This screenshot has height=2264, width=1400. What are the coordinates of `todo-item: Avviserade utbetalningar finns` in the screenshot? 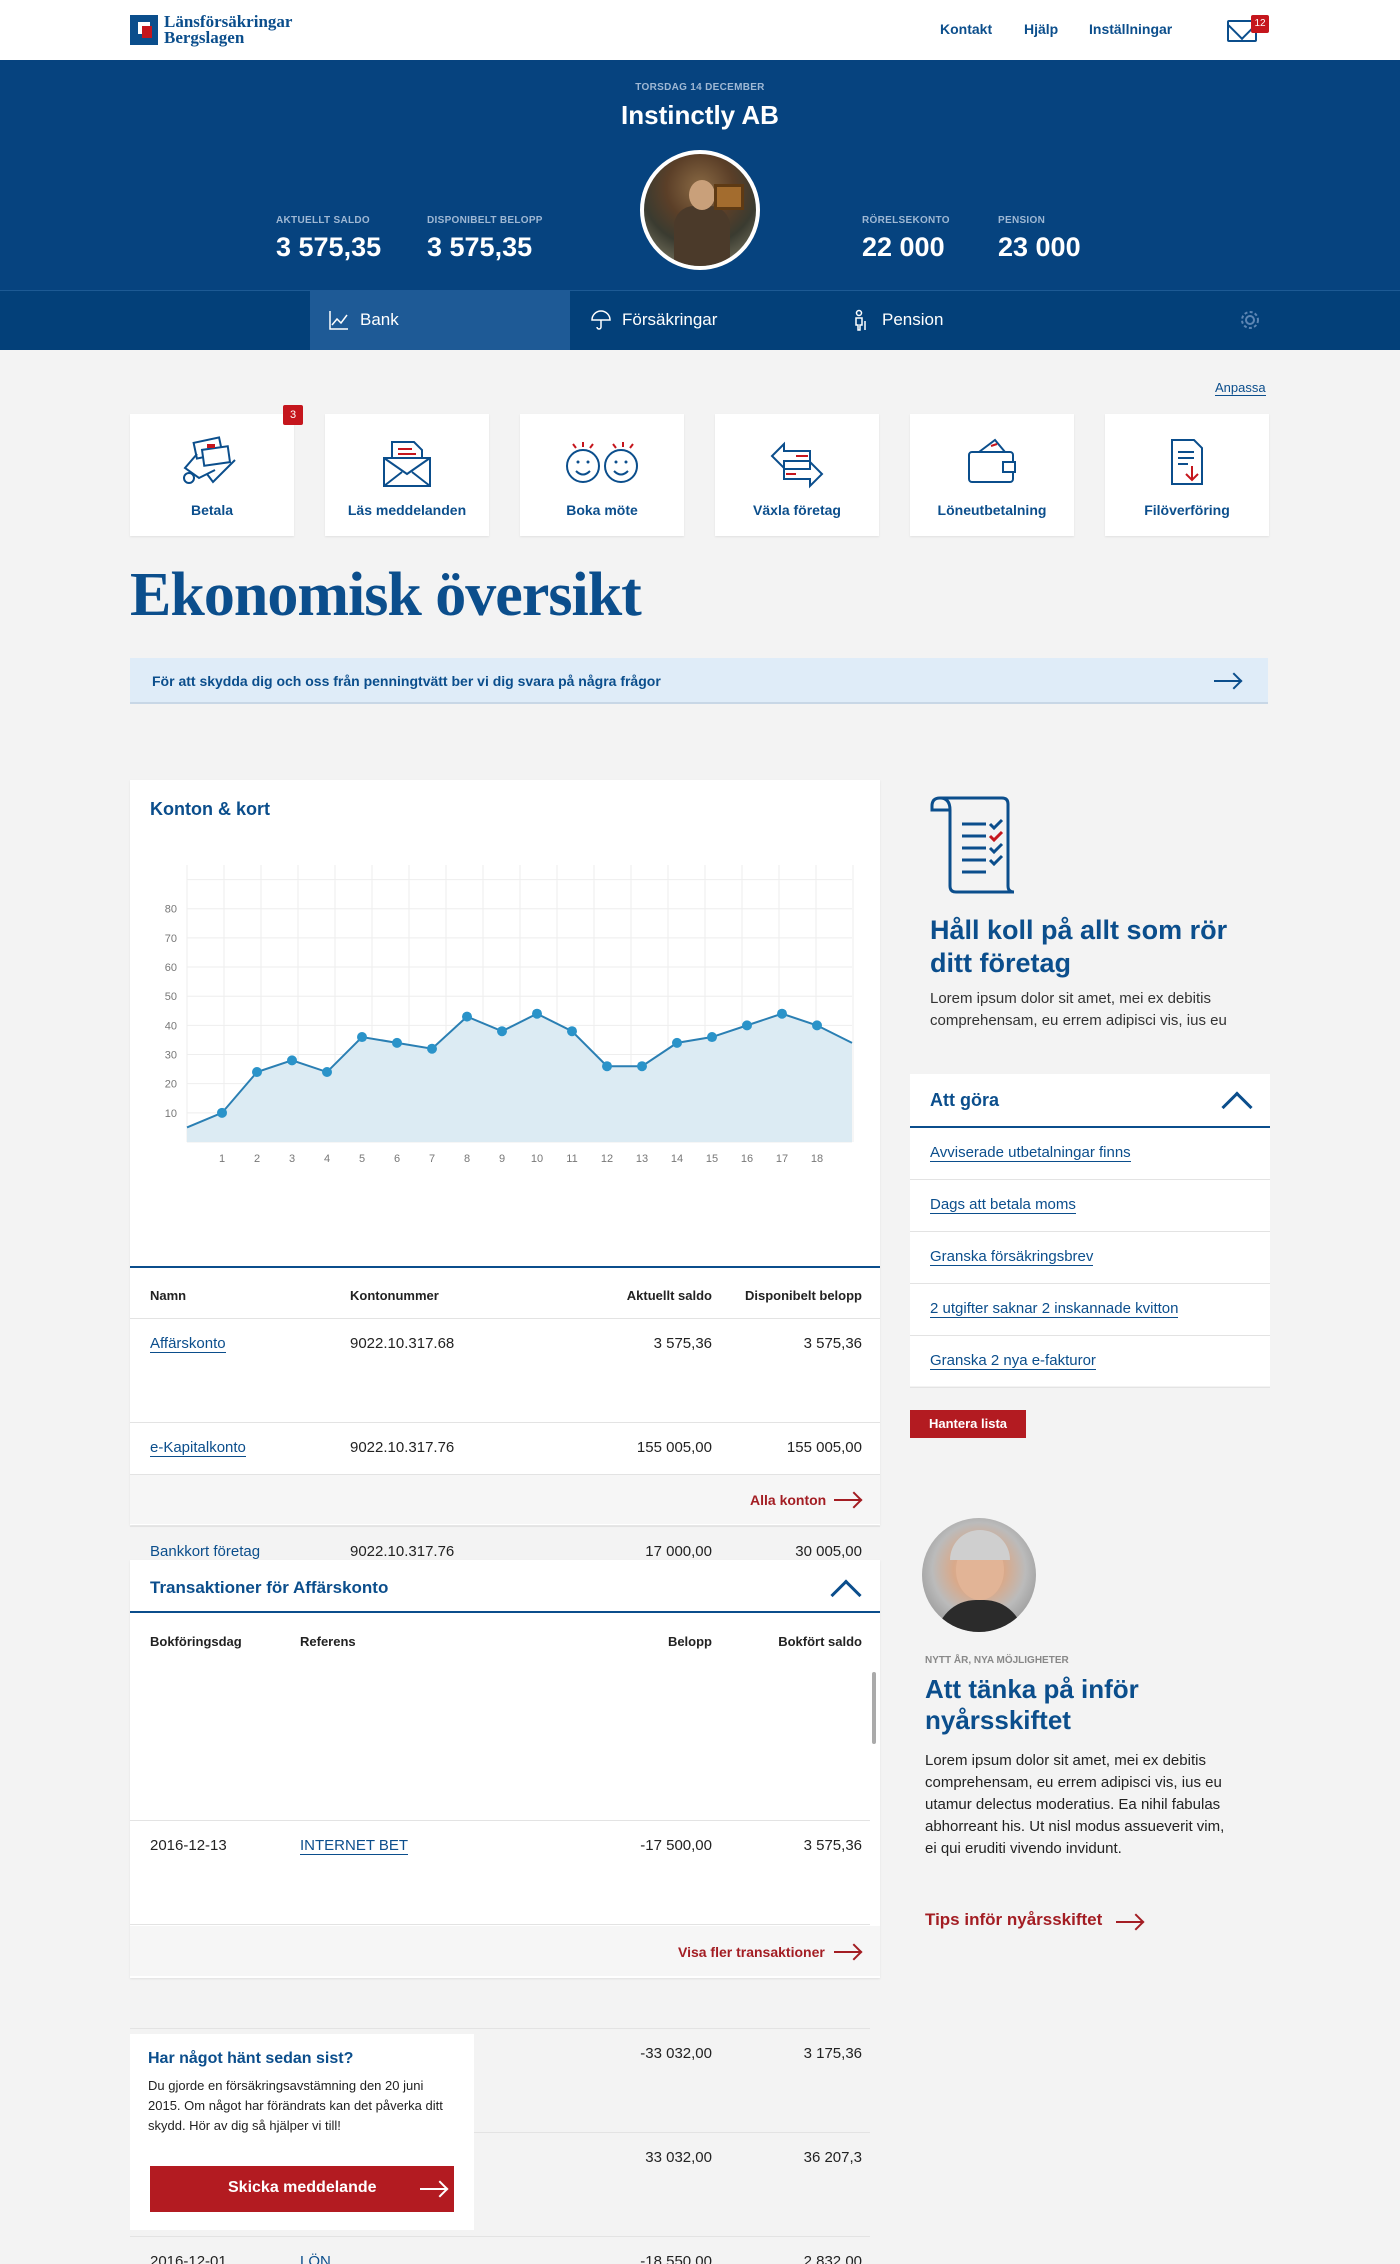 It's located at (1090, 1154).